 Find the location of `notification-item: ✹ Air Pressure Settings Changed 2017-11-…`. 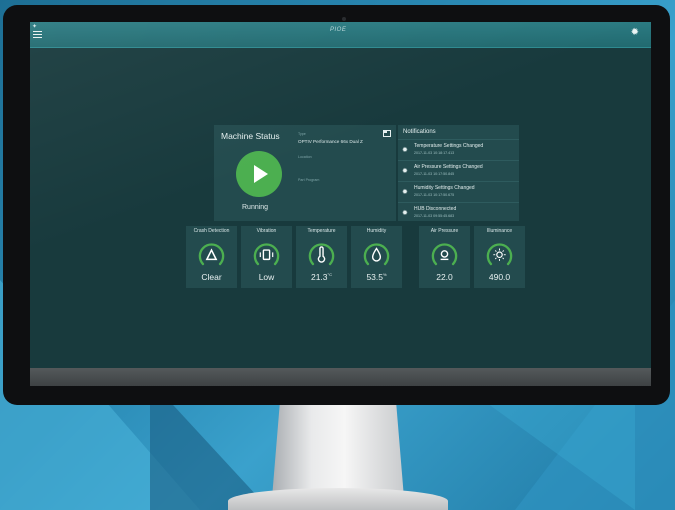

notification-item: ✹ Air Pressure Settings Changed 2017-11-… is located at coordinates (458, 171).